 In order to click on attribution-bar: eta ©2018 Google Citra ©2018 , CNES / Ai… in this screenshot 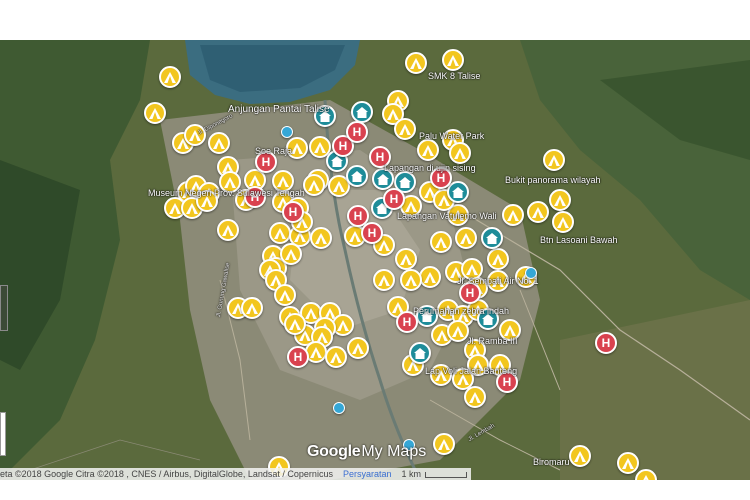, I will do `click(235, 474)`.